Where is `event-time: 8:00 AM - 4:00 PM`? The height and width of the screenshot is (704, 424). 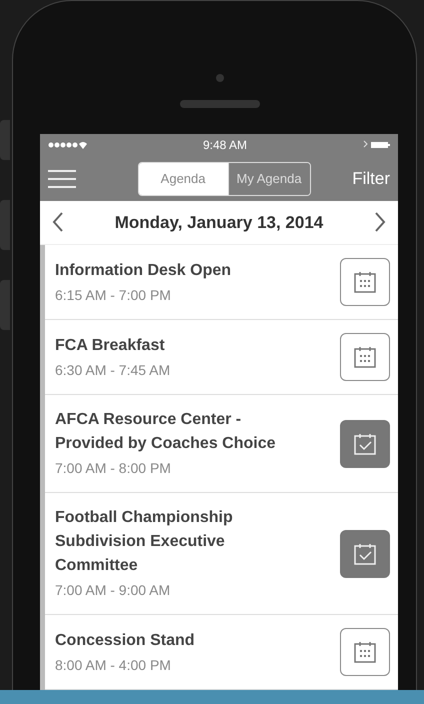
event-time: 8:00 AM - 4:00 PM is located at coordinates (113, 665).